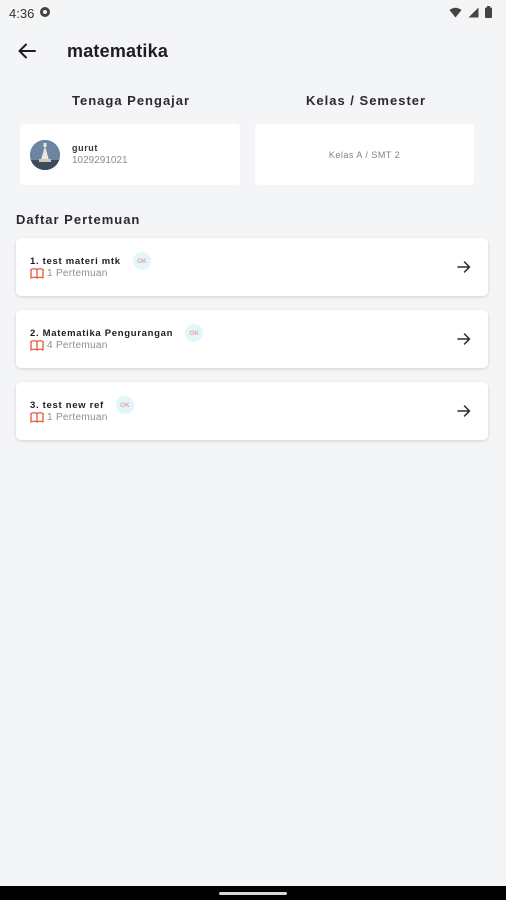 This screenshot has height=900, width=506. What do you see at coordinates (22, 13) in the screenshot?
I see `status-time: 4:36` at bounding box center [22, 13].